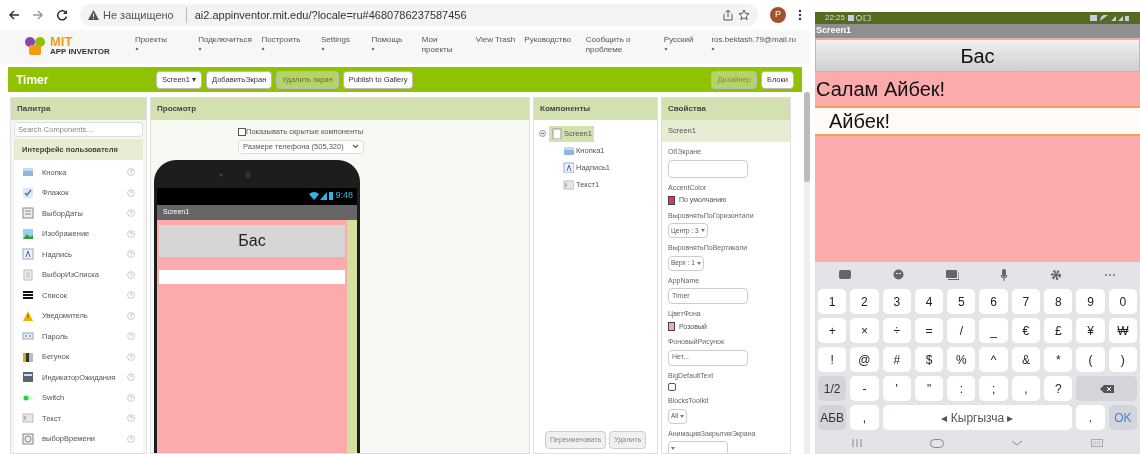  What do you see at coordinates (343, 43) in the screenshot?
I see `menu-item: Settings` at bounding box center [343, 43].